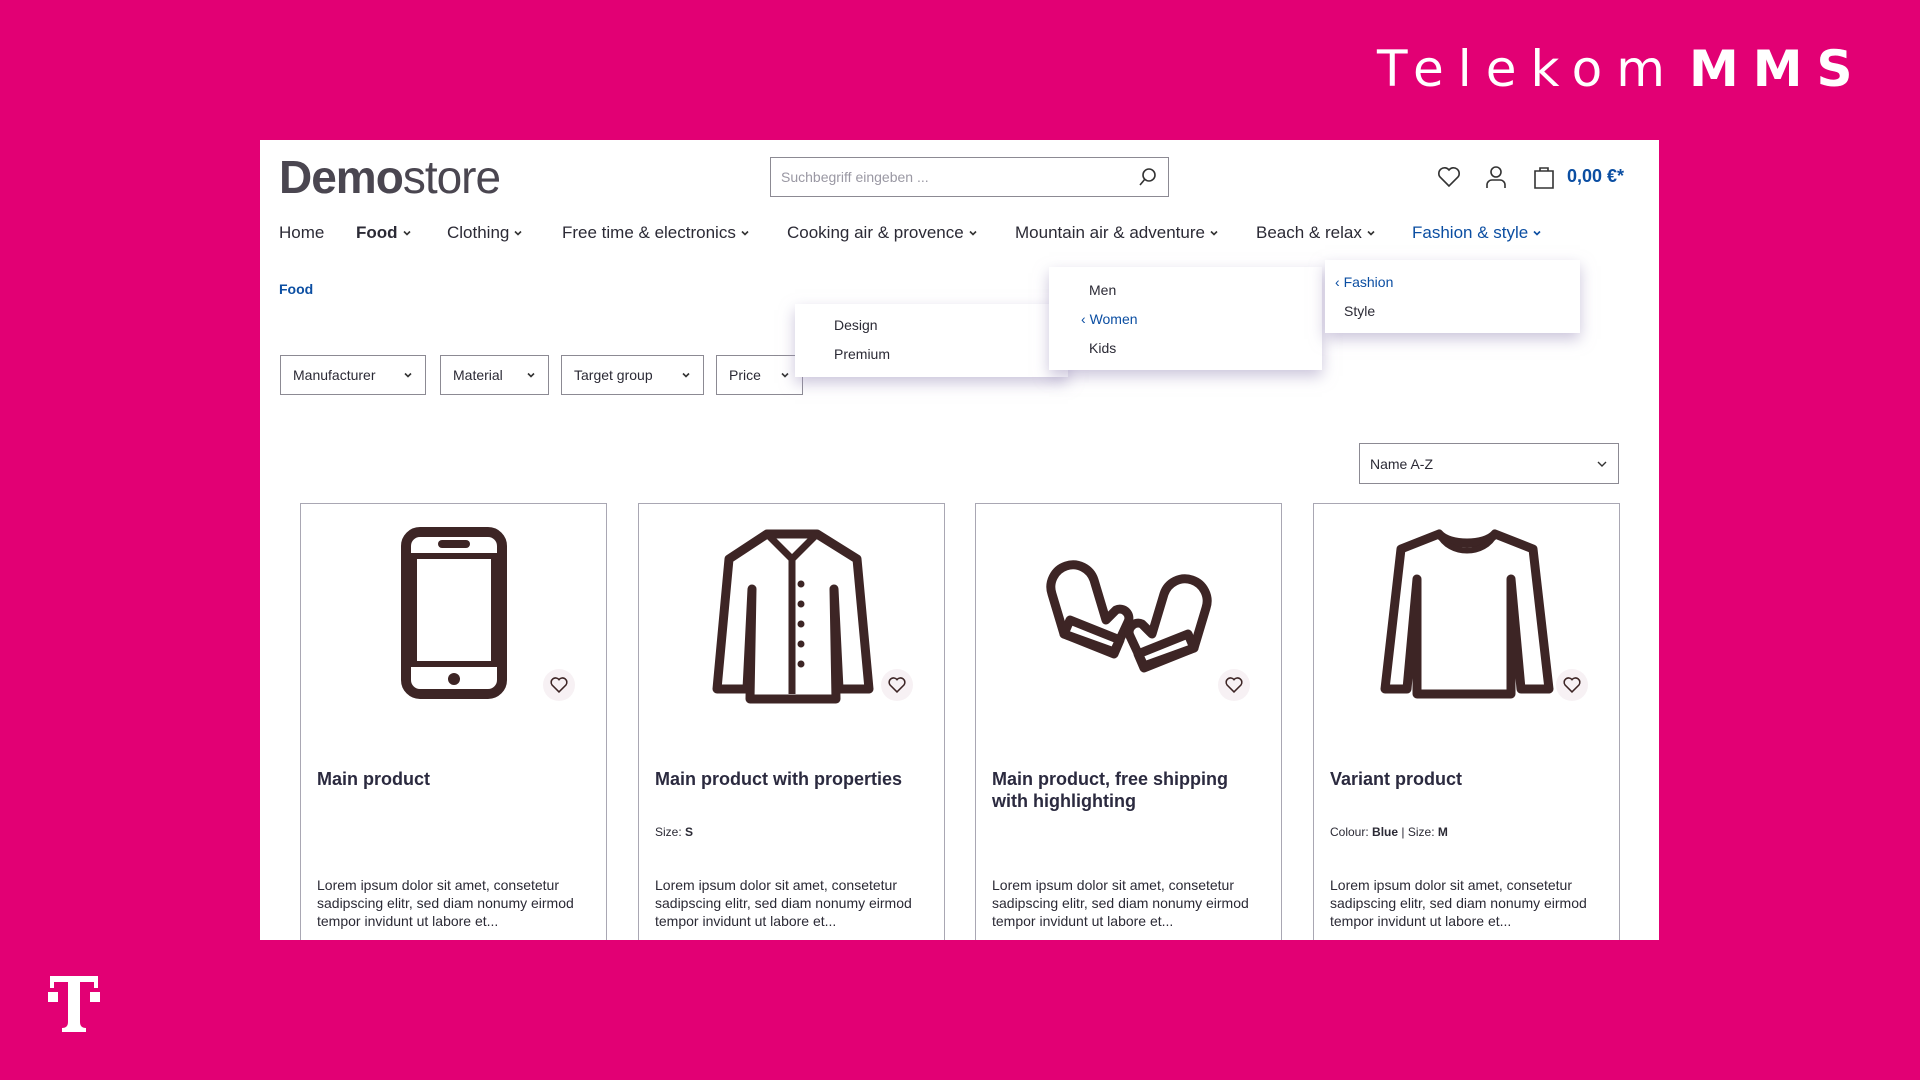 The image size is (1920, 1080). Describe the element at coordinates (1449, 177) in the screenshot. I see `wishlist-heart-icon` at that location.